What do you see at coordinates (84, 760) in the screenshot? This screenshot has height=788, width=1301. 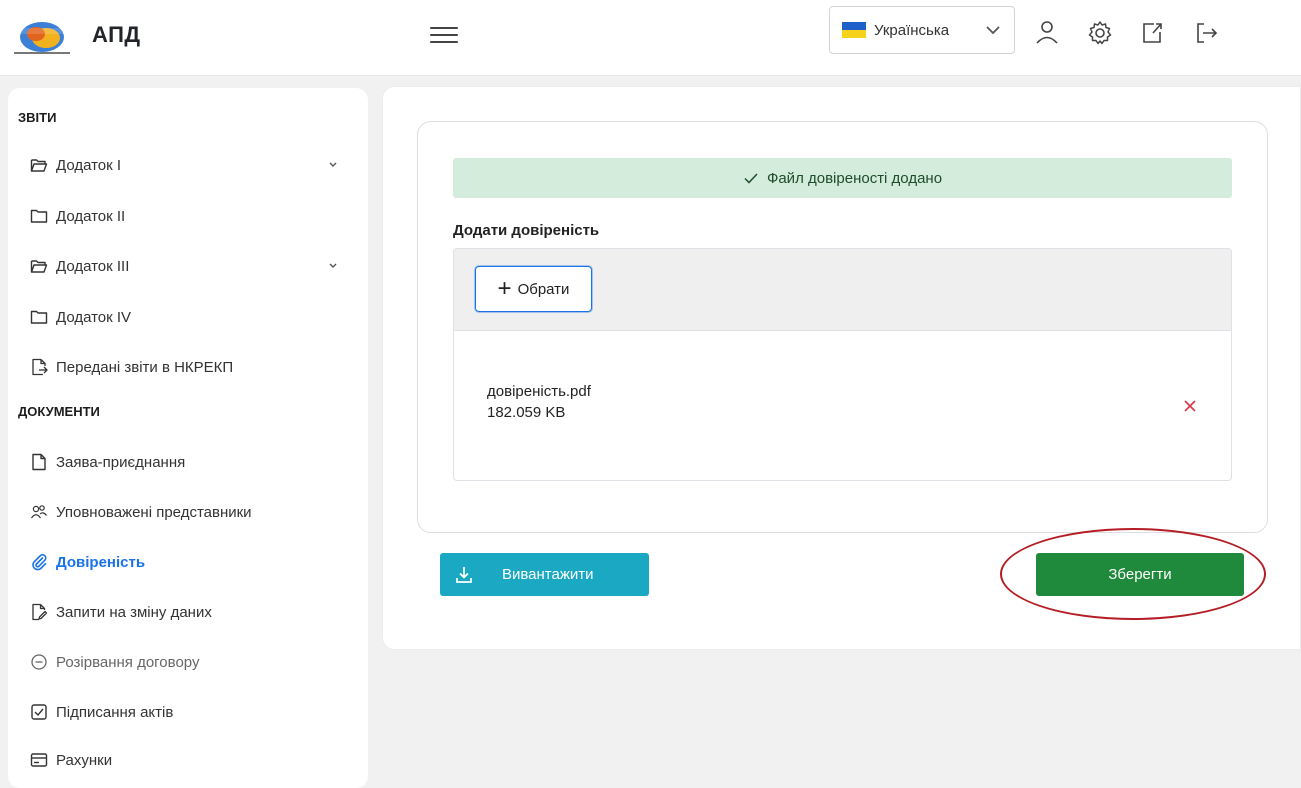 I see `sidebar-item-label: Рахунки` at bounding box center [84, 760].